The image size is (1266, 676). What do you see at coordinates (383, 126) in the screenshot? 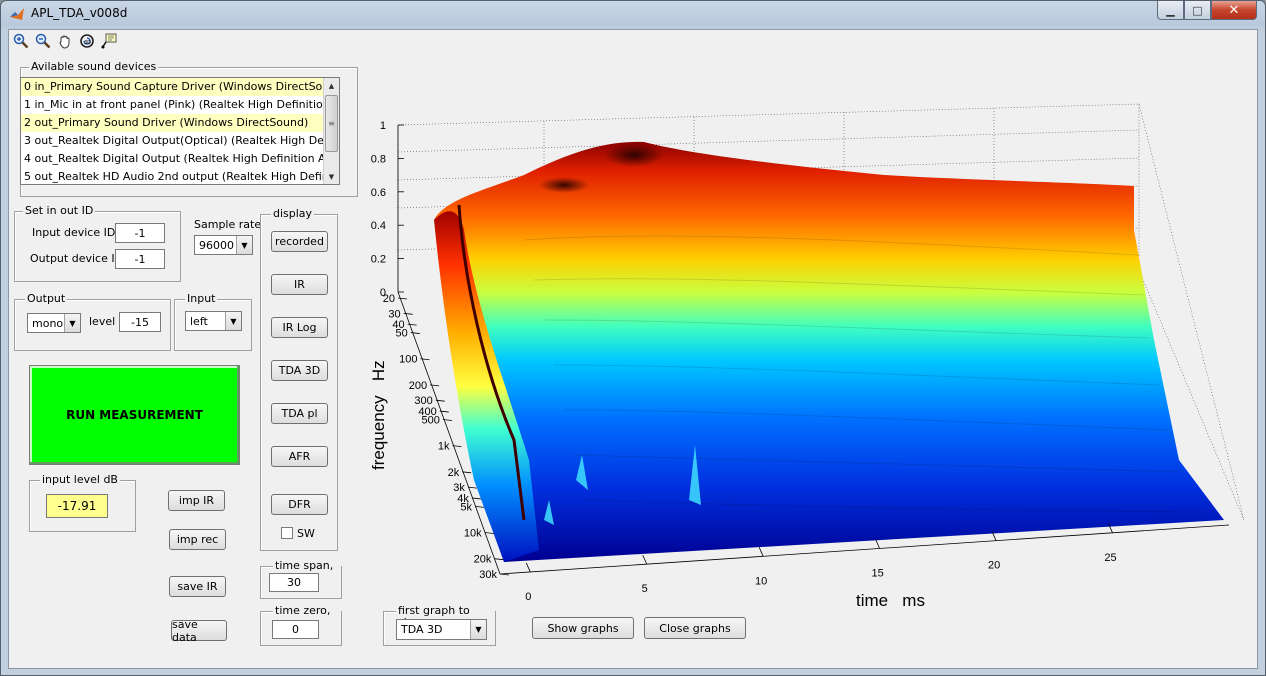
I see `z-tick-label: 1` at bounding box center [383, 126].